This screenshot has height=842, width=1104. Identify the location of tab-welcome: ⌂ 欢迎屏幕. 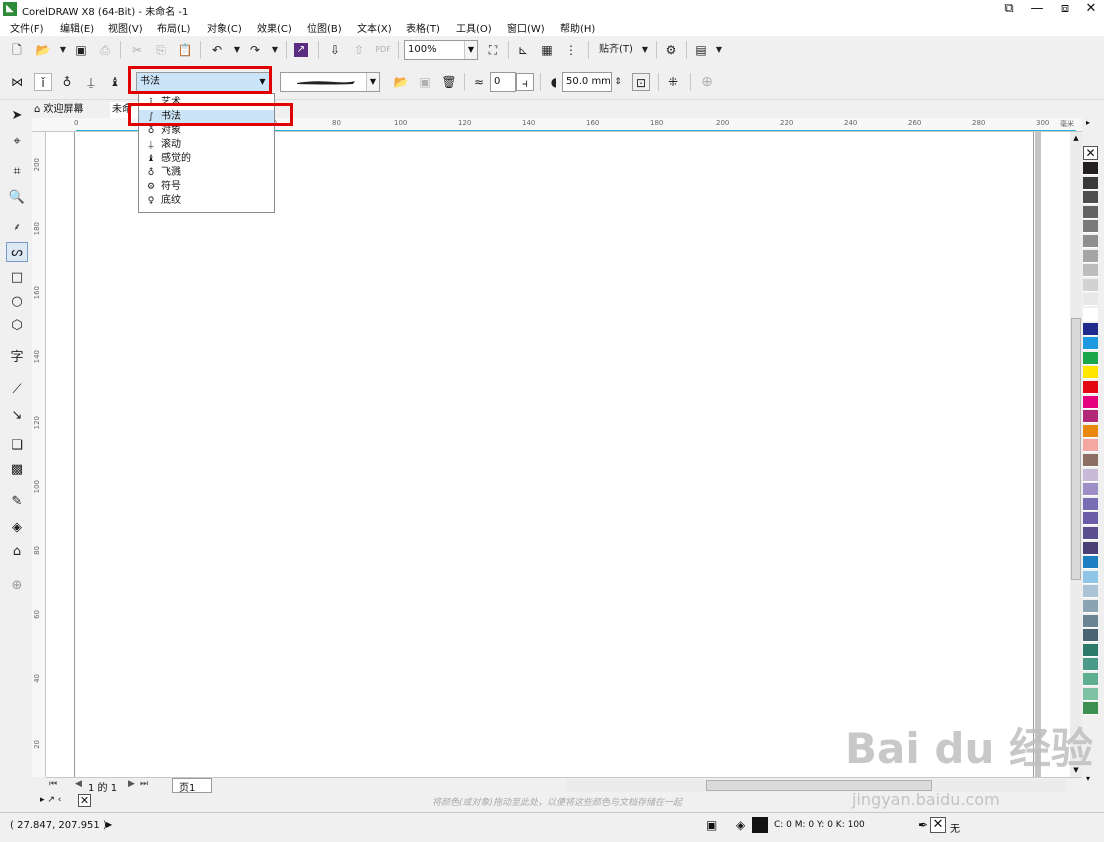
(70, 110).